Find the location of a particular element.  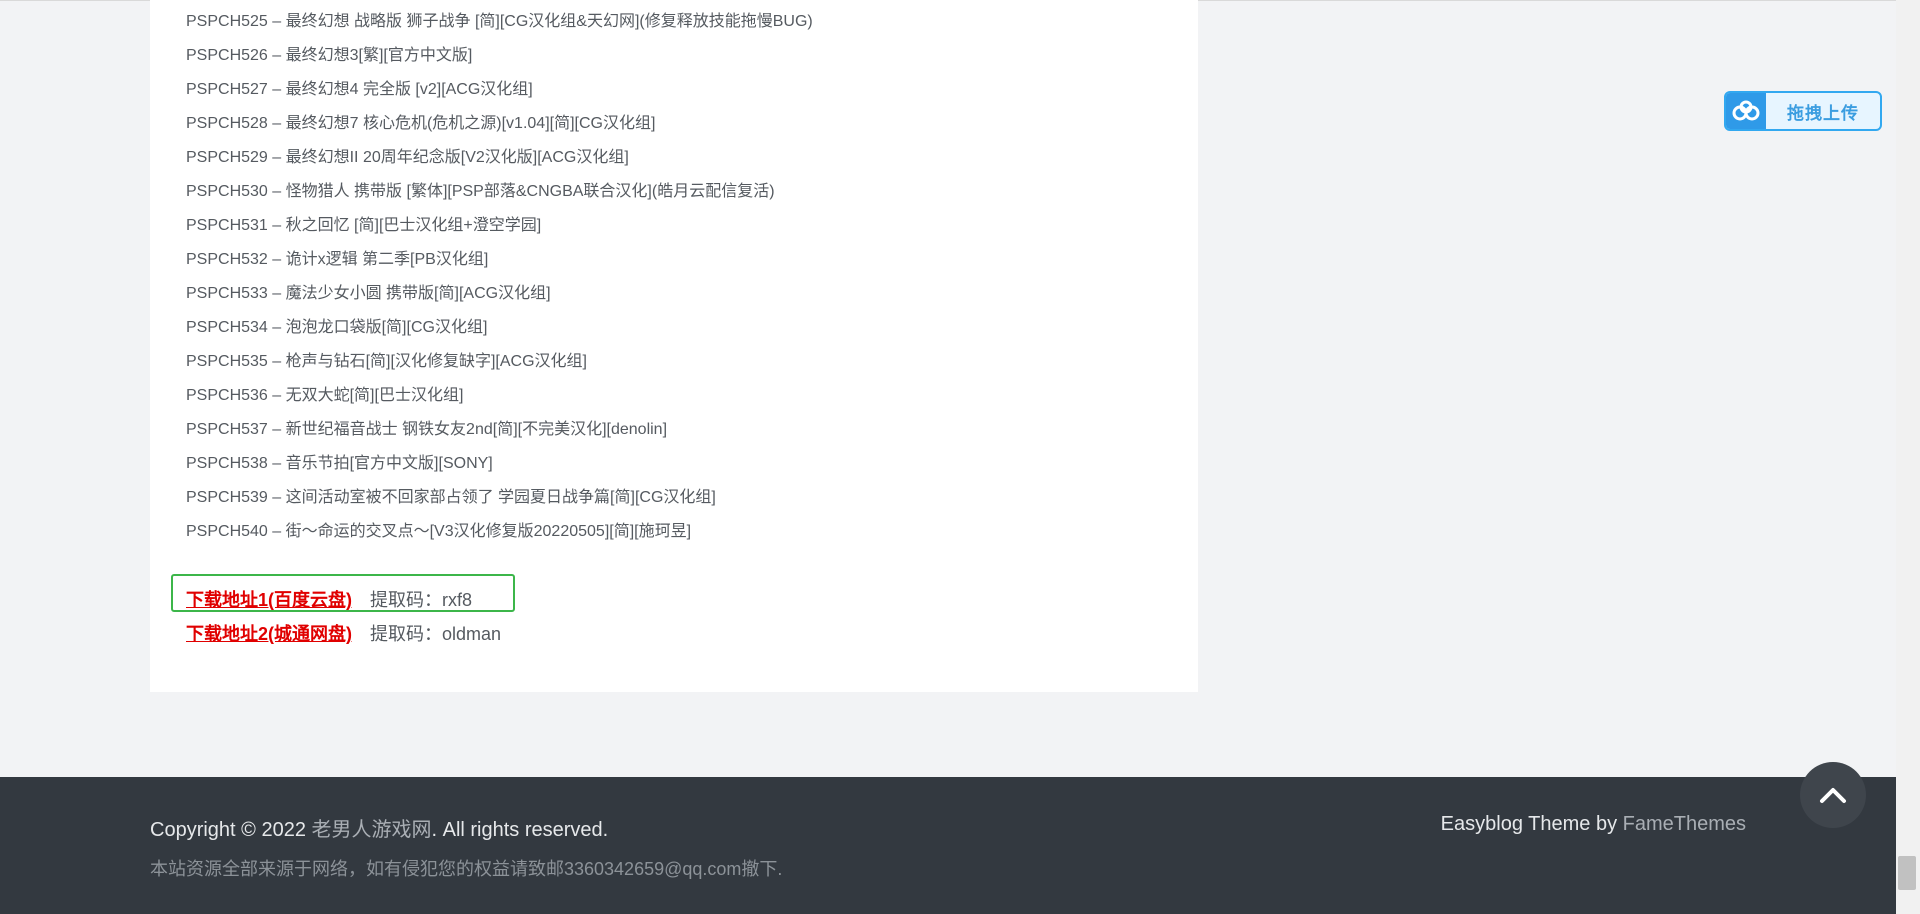

download-link-ctfile: 下载地址2(城通网盘) is located at coordinates (269, 634).